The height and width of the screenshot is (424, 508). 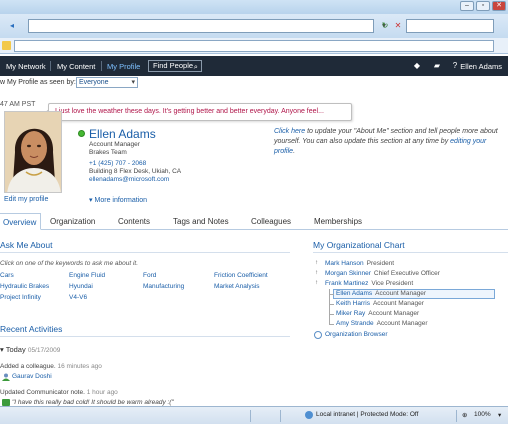 I want to click on tab-contents: Contents, so click(x=134, y=221).